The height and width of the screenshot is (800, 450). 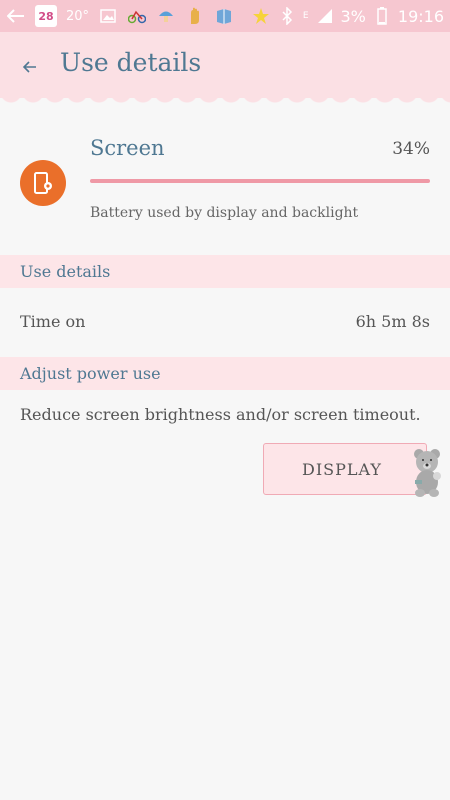 What do you see at coordinates (305, 16) in the screenshot?
I see `network-type: E` at bounding box center [305, 16].